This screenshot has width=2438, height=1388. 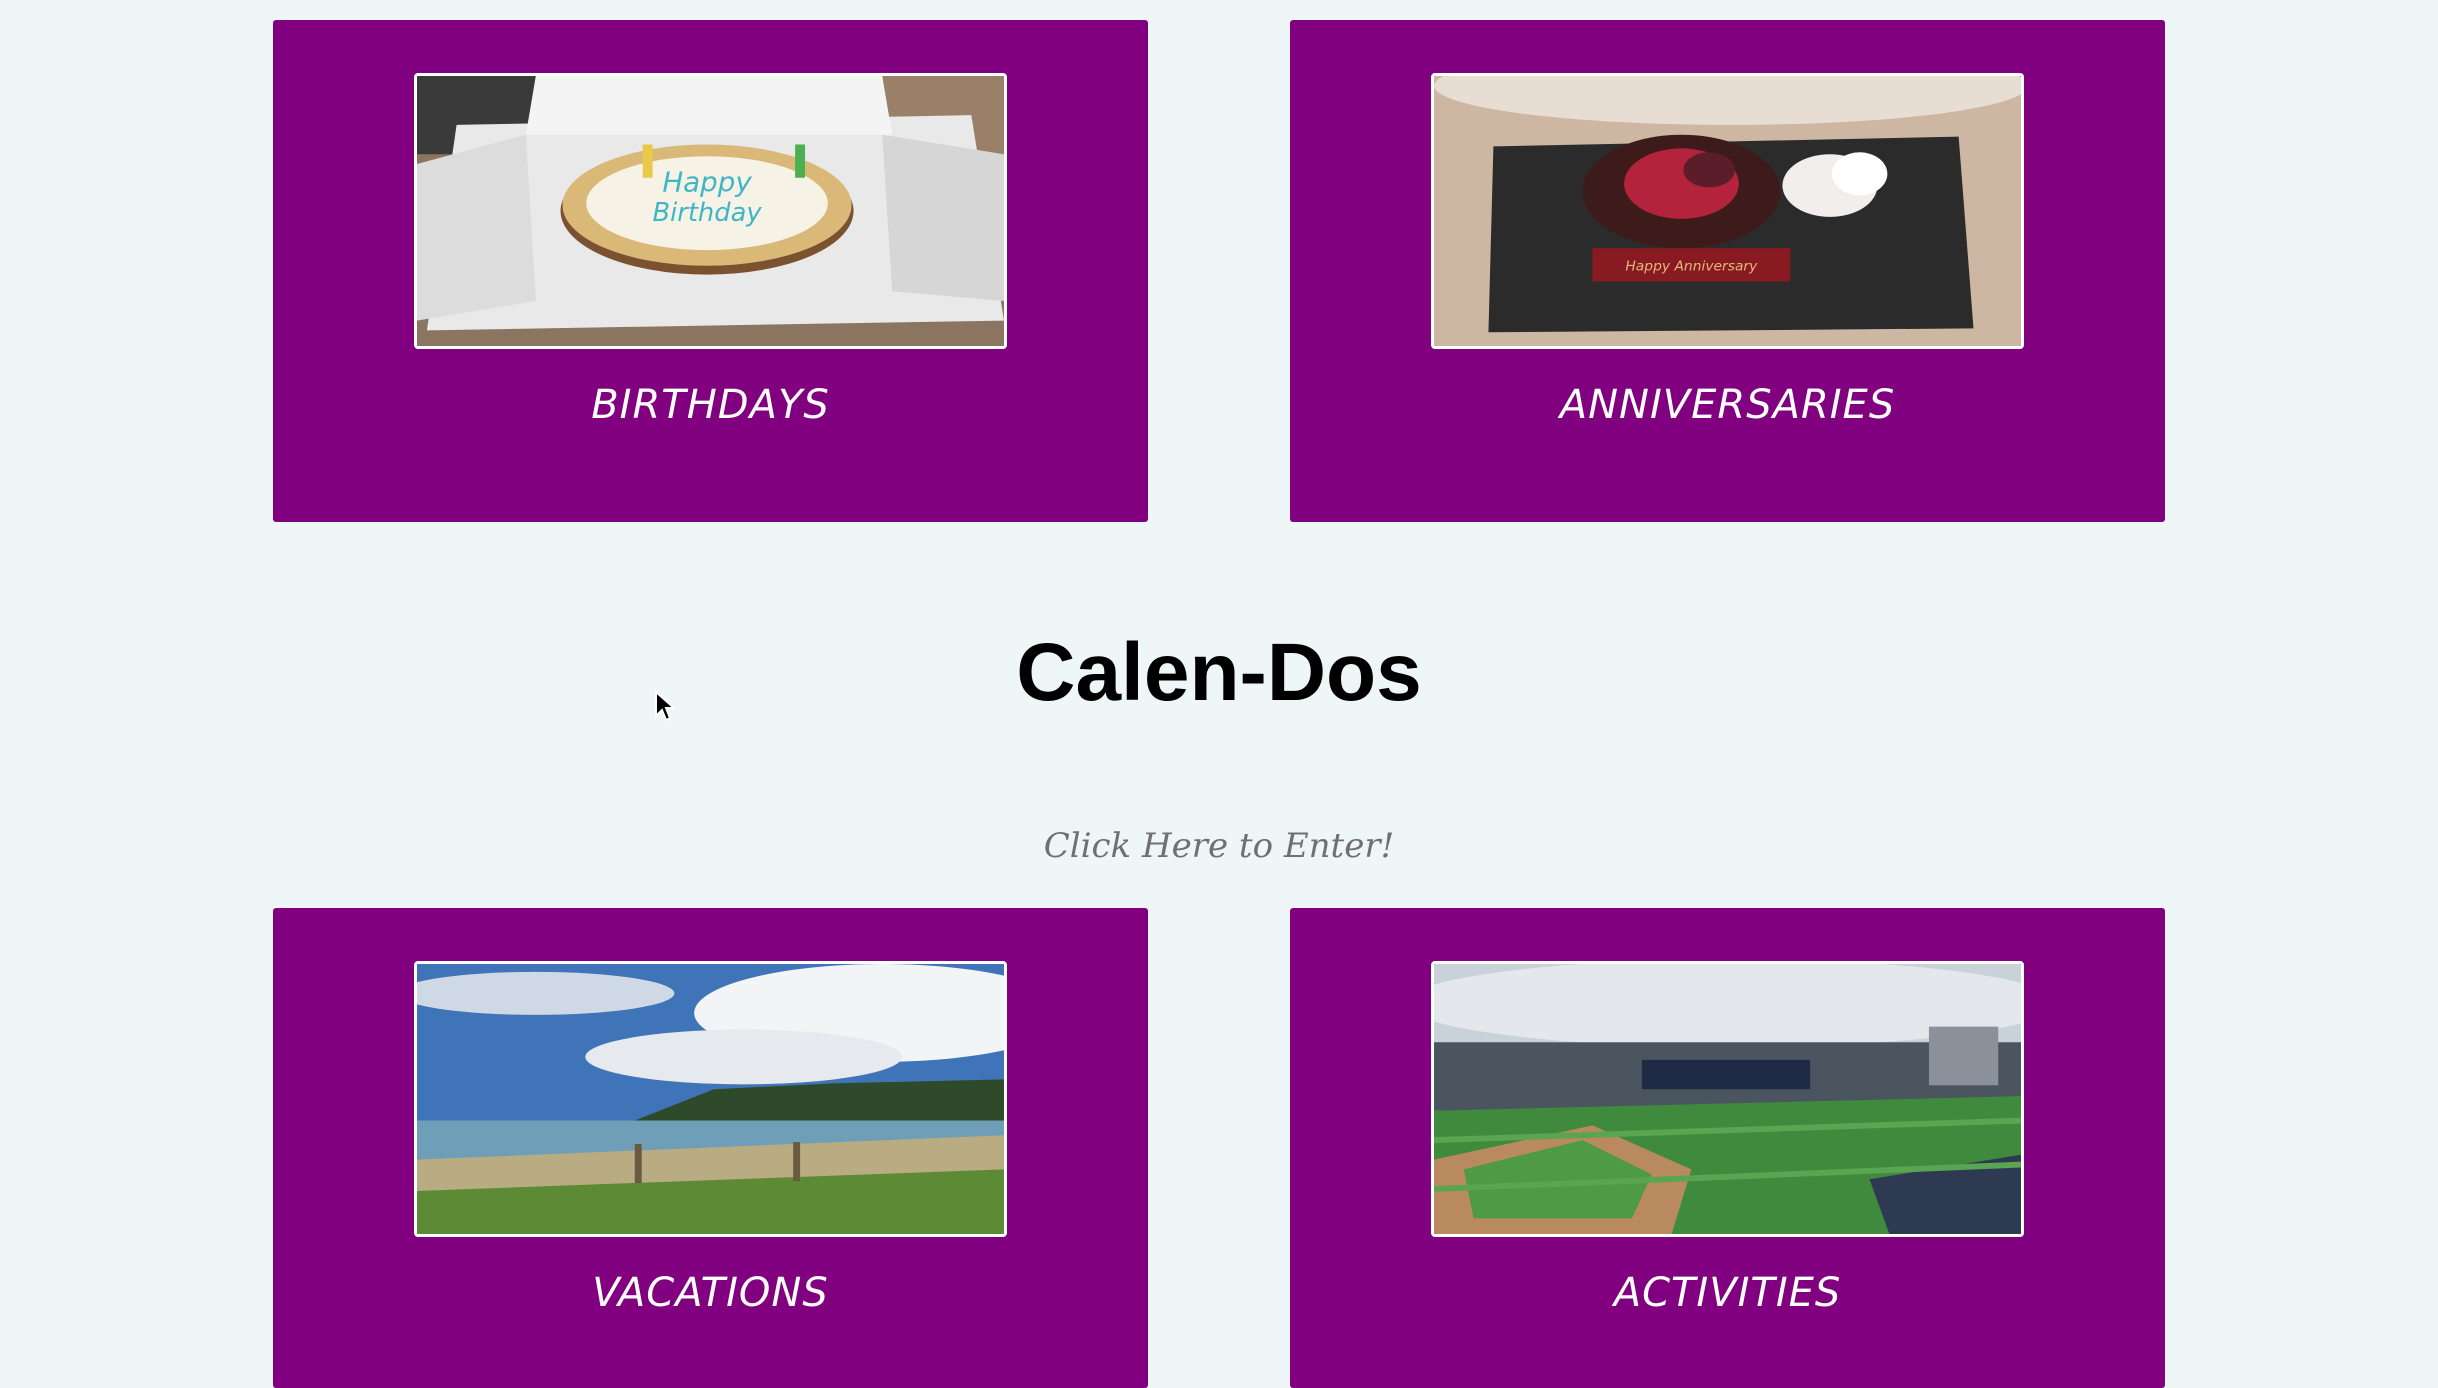 What do you see at coordinates (707, 213) in the screenshot?
I see `svg-text: Birthday` at bounding box center [707, 213].